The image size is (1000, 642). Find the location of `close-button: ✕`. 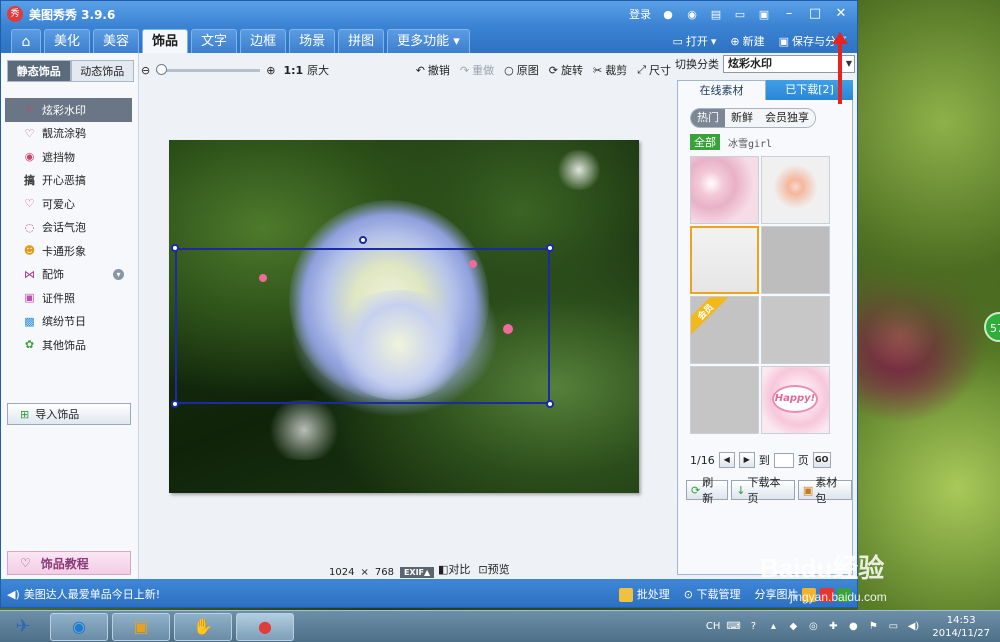

close-button: ✕ is located at coordinates (841, 14).